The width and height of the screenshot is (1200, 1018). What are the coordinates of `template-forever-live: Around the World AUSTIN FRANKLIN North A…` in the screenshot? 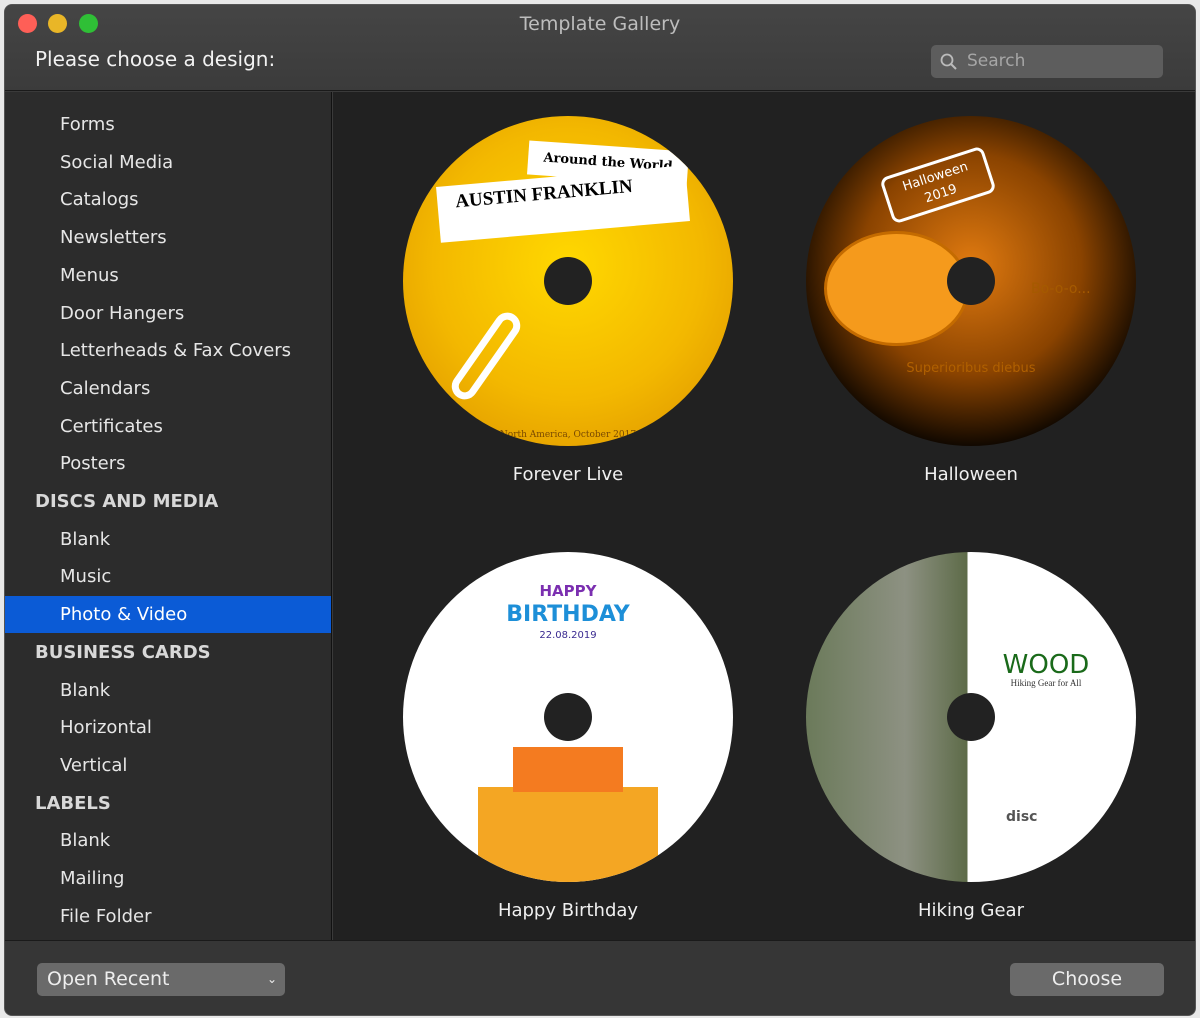 It's located at (568, 300).